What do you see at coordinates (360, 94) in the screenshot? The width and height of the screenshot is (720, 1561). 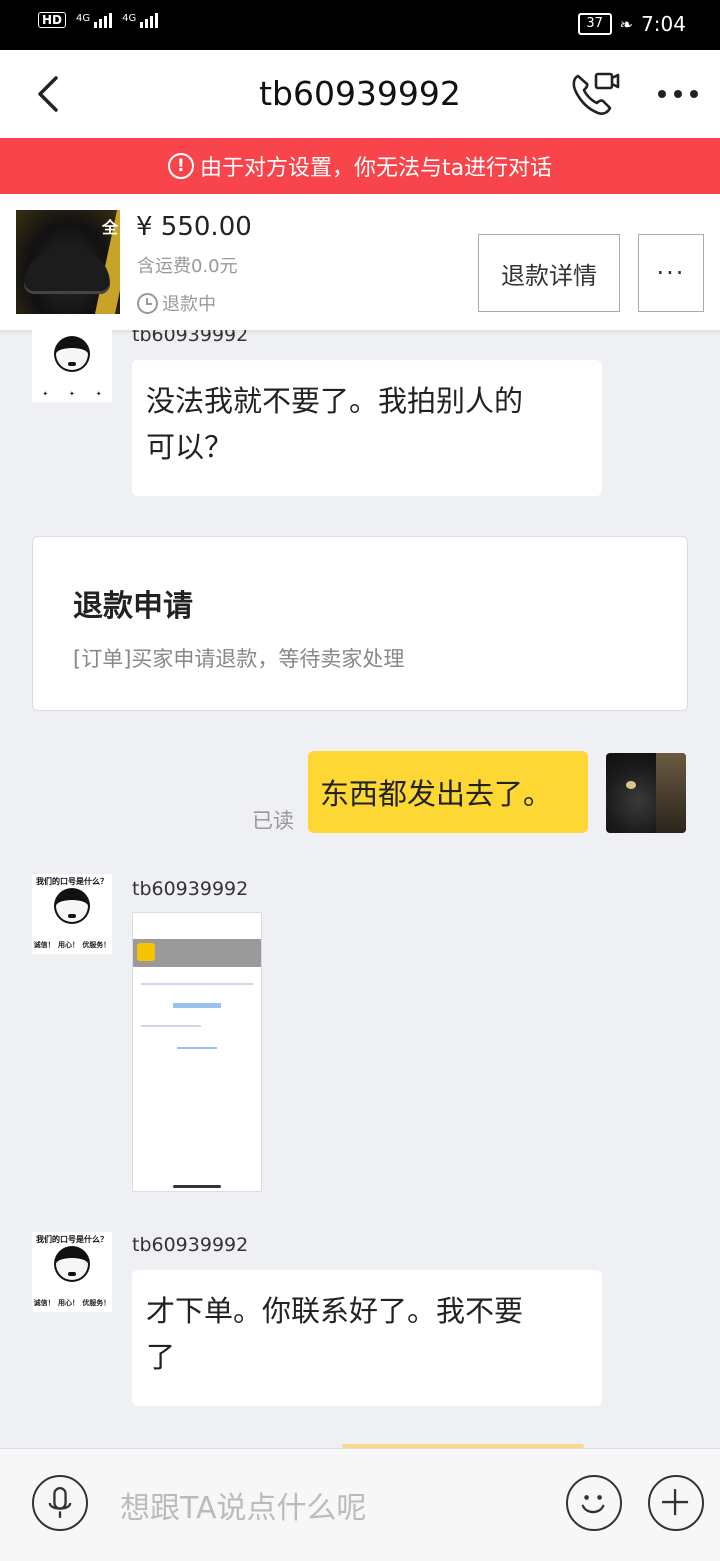 I see `chat-header: tb60939992` at bounding box center [360, 94].